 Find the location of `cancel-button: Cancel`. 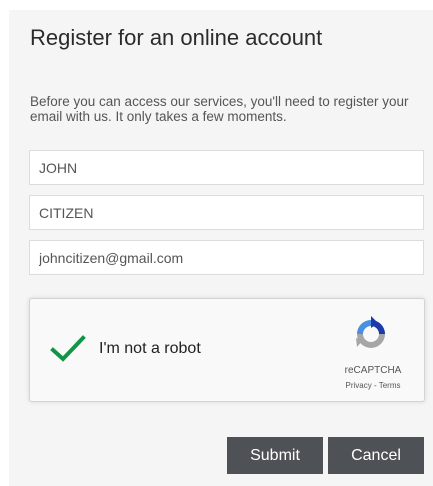

cancel-button: Cancel is located at coordinates (376, 455).